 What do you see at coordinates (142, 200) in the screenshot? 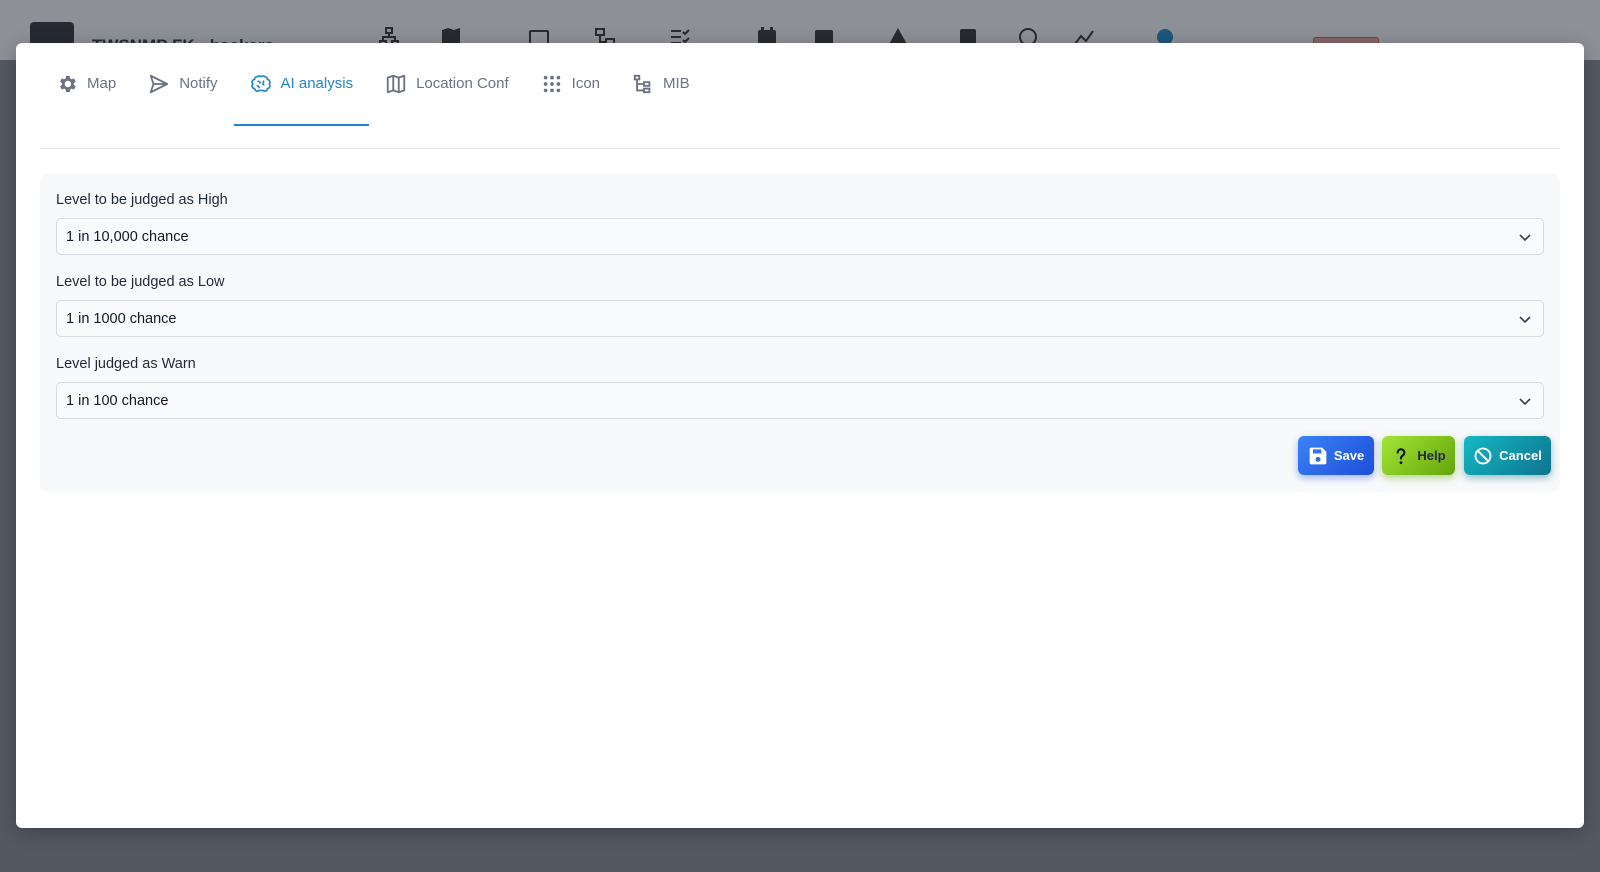
I see `high-level-label: Level to be judged as High` at bounding box center [142, 200].